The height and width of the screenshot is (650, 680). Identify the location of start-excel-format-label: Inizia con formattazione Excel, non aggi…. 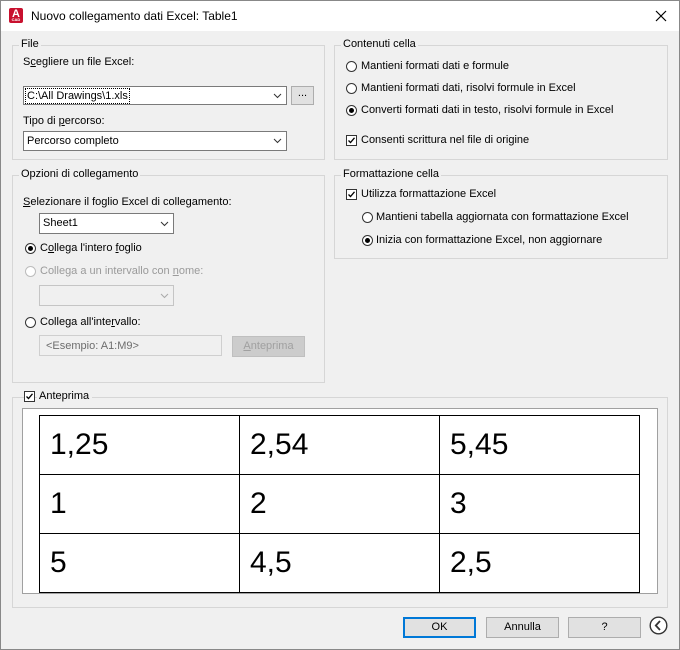
(489, 240).